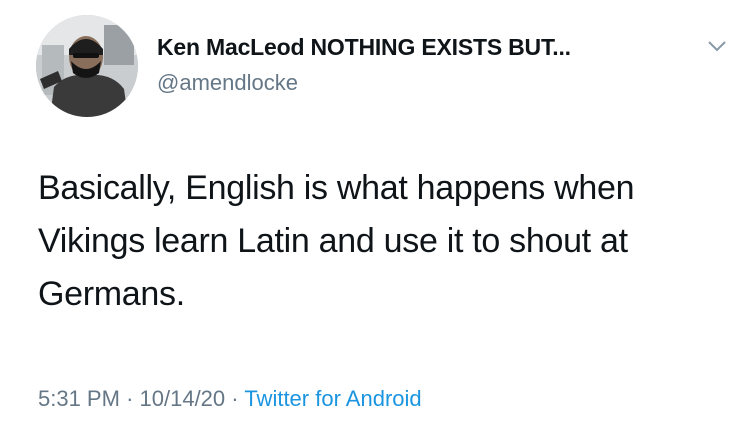 The height and width of the screenshot is (437, 750). I want to click on user-handle: @amendlocke, so click(227, 83).